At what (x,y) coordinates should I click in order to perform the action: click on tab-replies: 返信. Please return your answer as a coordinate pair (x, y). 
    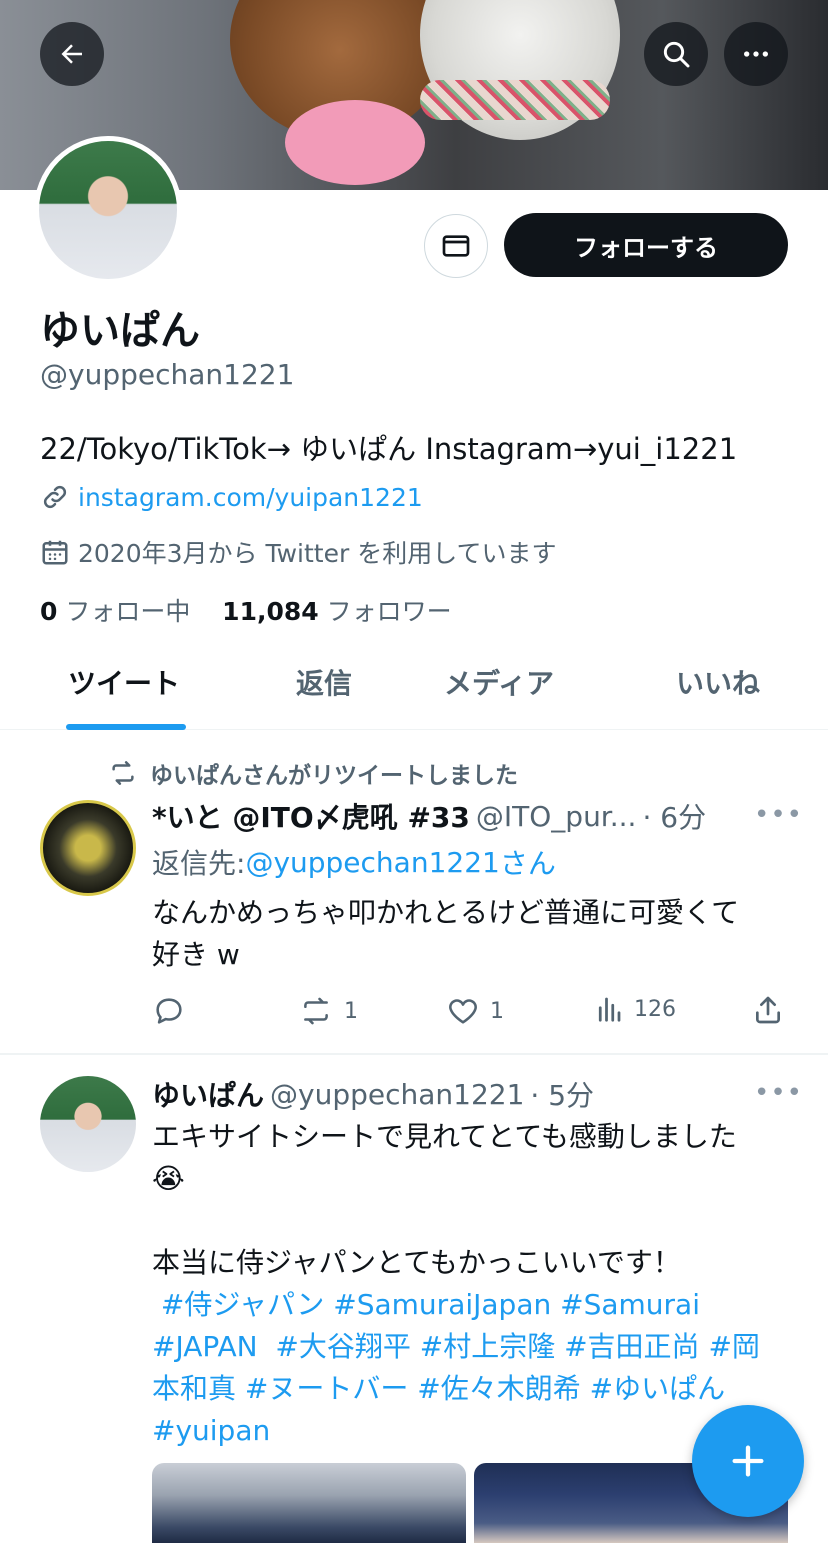
    Looking at the image, I should click on (324, 682).